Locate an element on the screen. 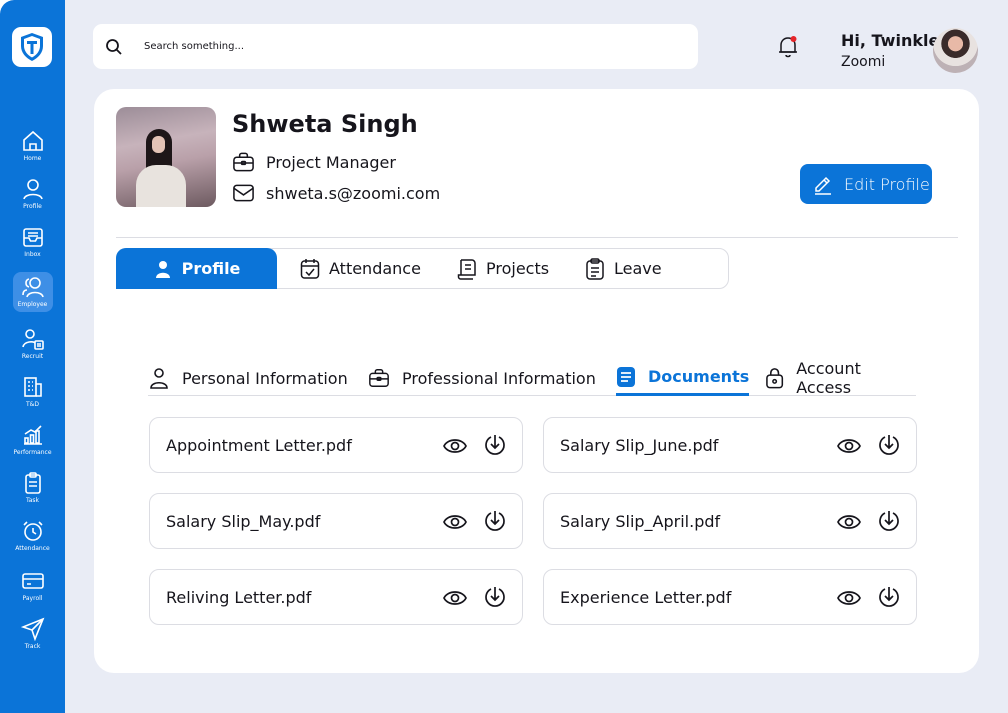 This screenshot has width=1008, height=713. divider is located at coordinates (537, 237).